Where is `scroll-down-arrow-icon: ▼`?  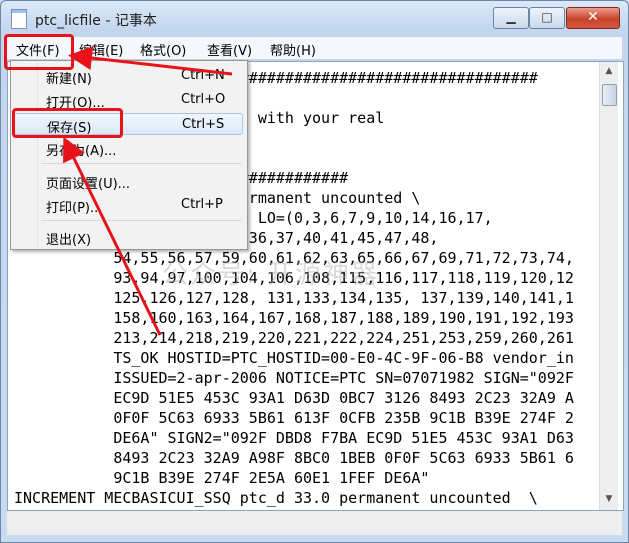
scroll-down-arrow-icon: ▼ is located at coordinates (609, 499).